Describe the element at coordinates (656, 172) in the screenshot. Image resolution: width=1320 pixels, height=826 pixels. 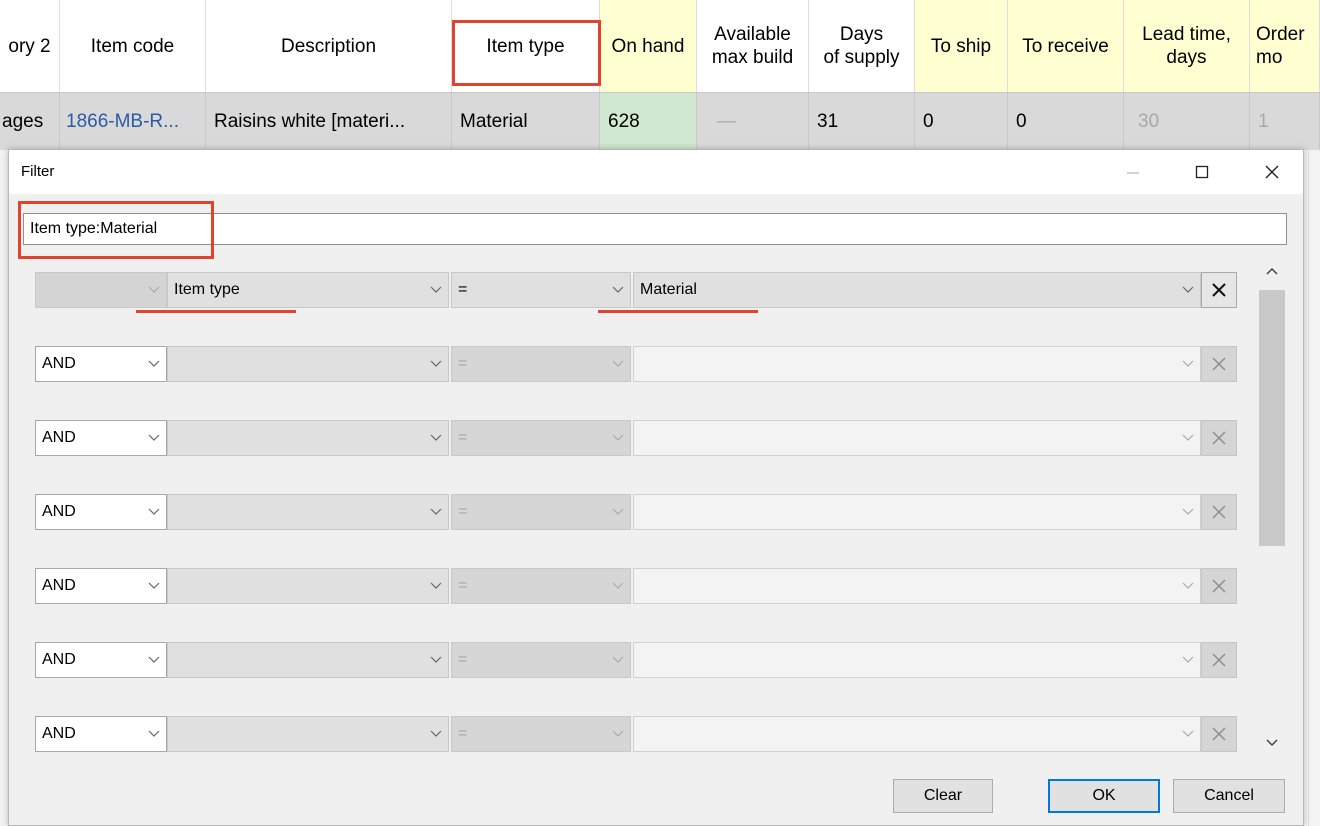
I see `dialog-titlebar: Filter` at that location.